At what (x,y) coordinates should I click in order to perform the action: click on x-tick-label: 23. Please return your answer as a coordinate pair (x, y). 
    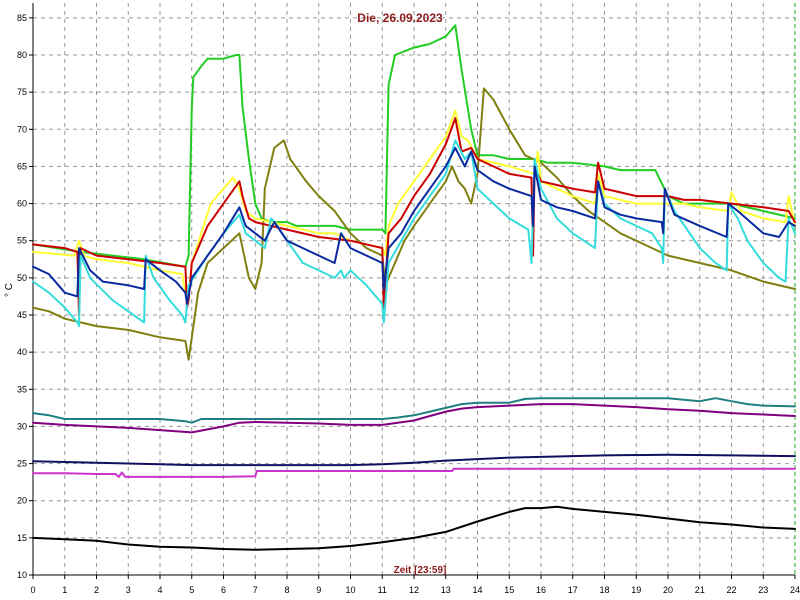
    Looking at the image, I should click on (763, 590).